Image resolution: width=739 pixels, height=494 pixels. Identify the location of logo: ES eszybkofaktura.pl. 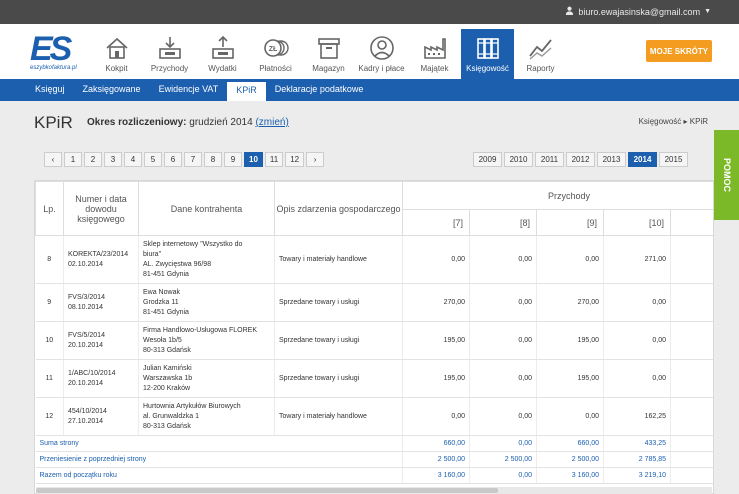
(60, 54).